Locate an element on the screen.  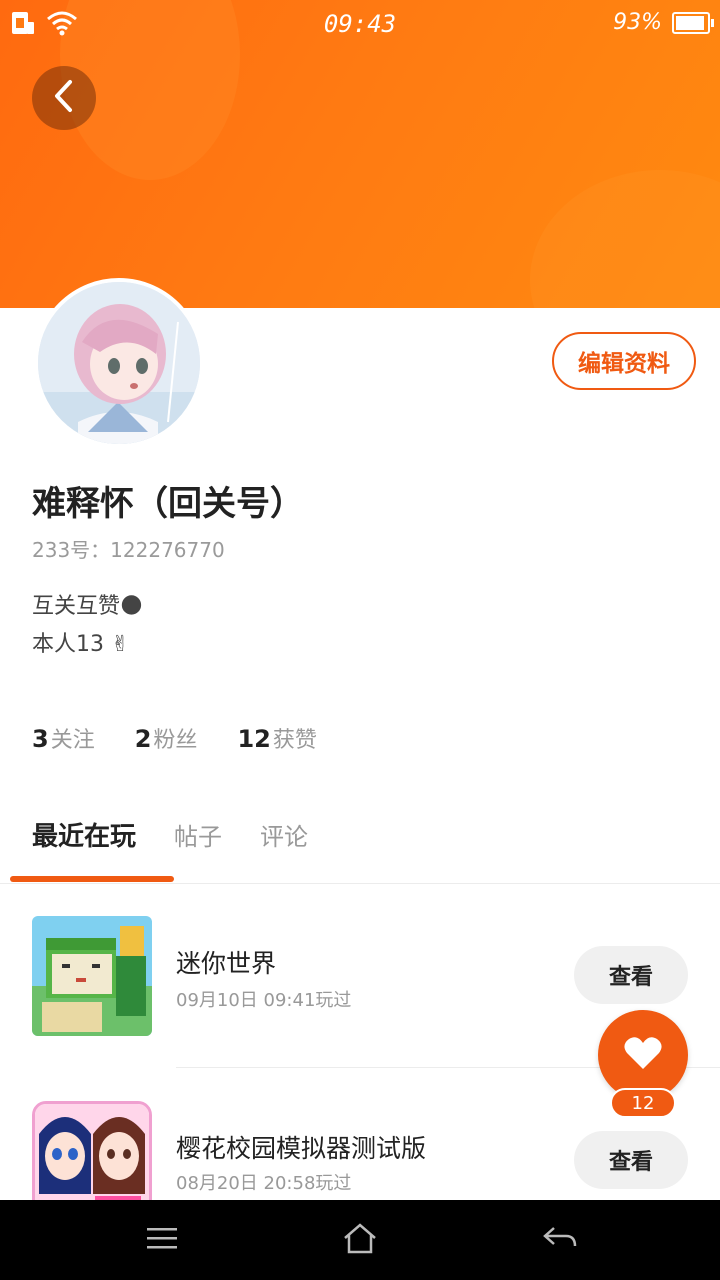
tab-posts: 帖子 is located at coordinates (198, 834).